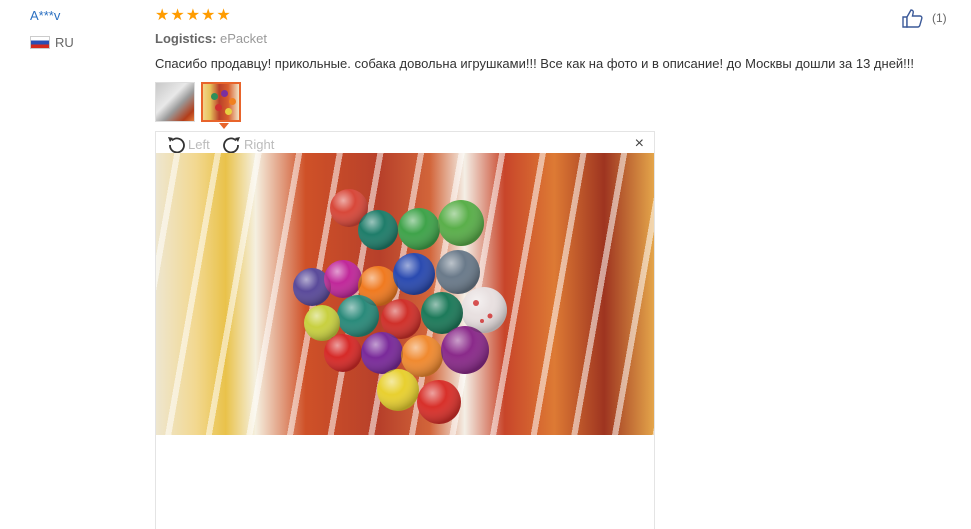 This screenshot has height=529, width=971. What do you see at coordinates (231, 145) in the screenshot?
I see `rotate-right-icon` at bounding box center [231, 145].